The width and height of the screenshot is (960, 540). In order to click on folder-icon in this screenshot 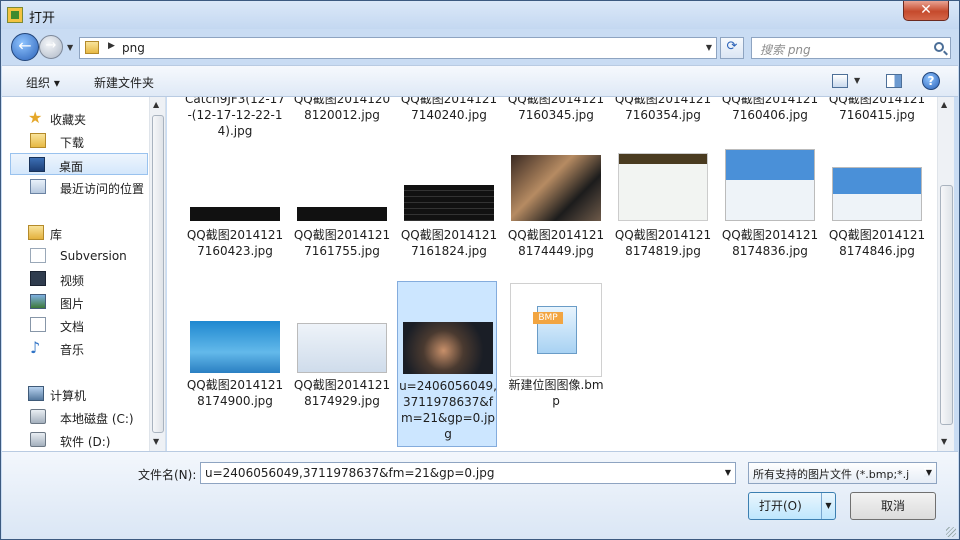, I will do `click(92, 47)`.